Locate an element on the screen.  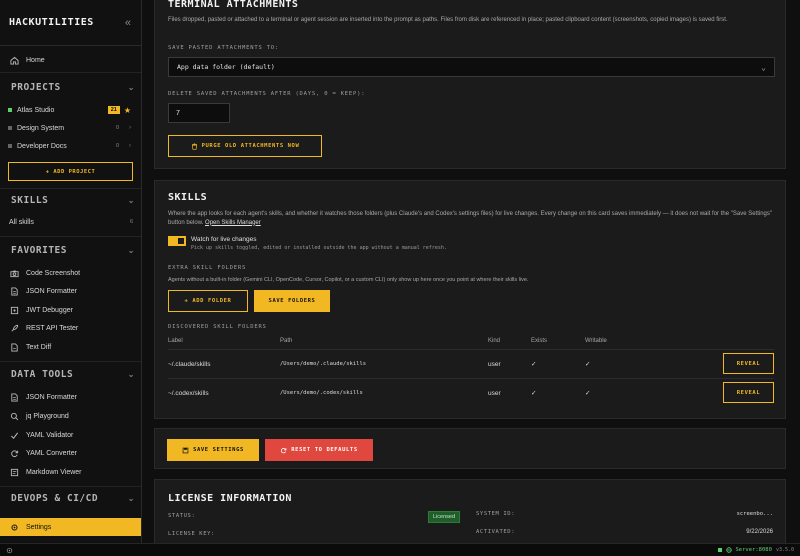
section-data-tools: DATA TOOLS ⌄ is located at coordinates (73, 374).